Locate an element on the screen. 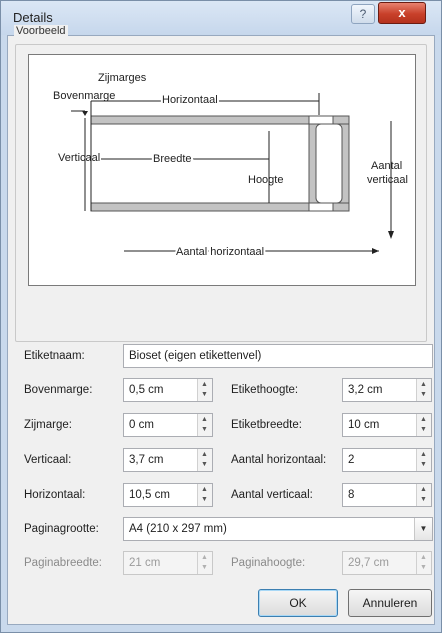  label-width-stepper: 10 cm ▲ ▼ is located at coordinates (387, 425).